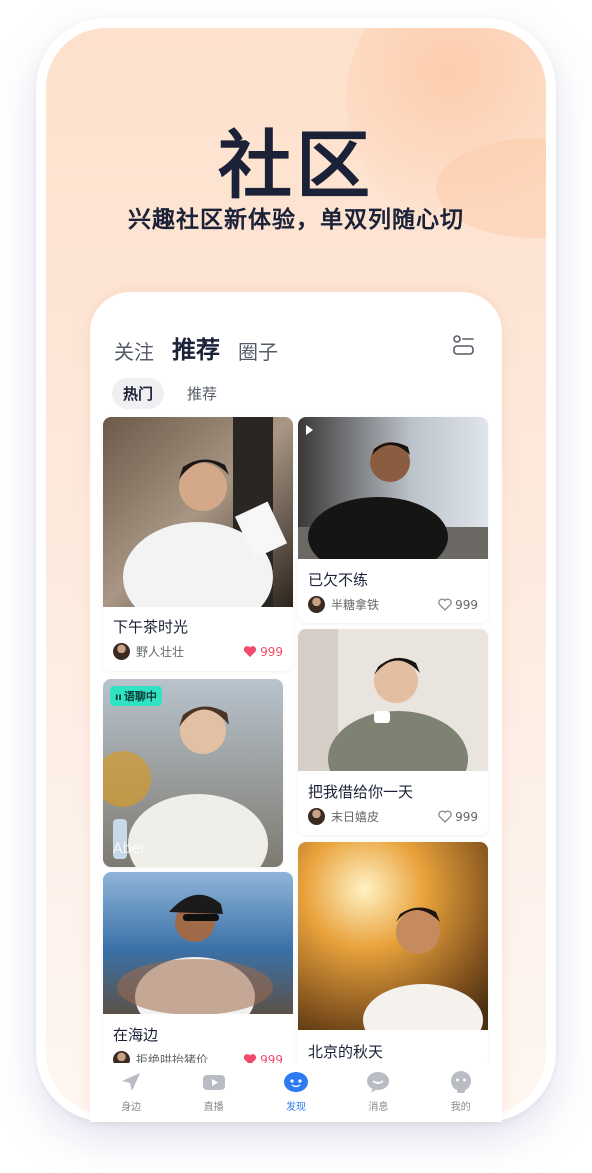  I want to click on post-card-voice-chat: ıı 语聊中 Aber, so click(193, 773).